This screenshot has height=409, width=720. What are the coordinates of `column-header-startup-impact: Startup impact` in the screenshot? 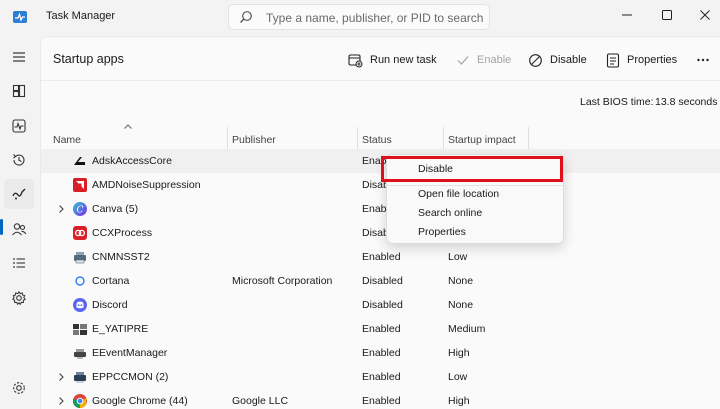 It's located at (482, 140).